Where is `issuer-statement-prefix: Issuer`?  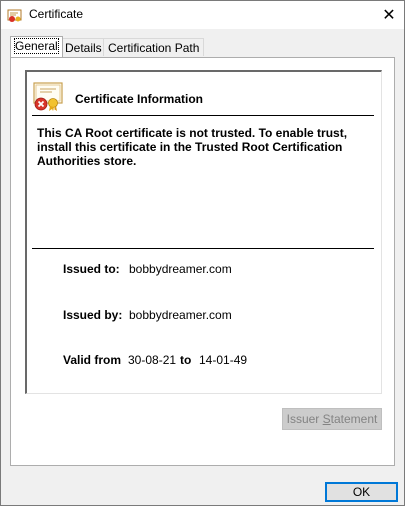
issuer-statement-prefix: Issuer is located at coordinates (304, 419).